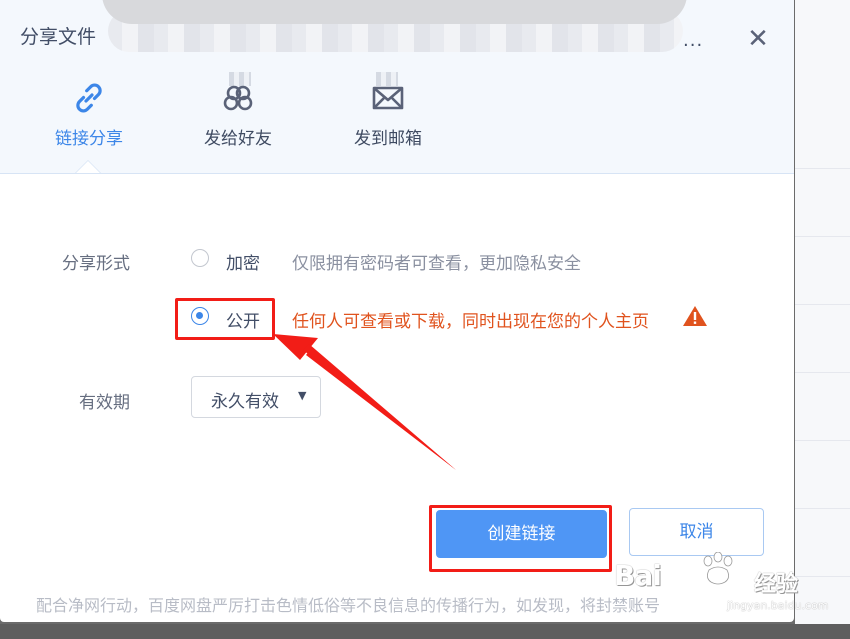  I want to click on tab-link-share: 链接分享, so click(89, 118).